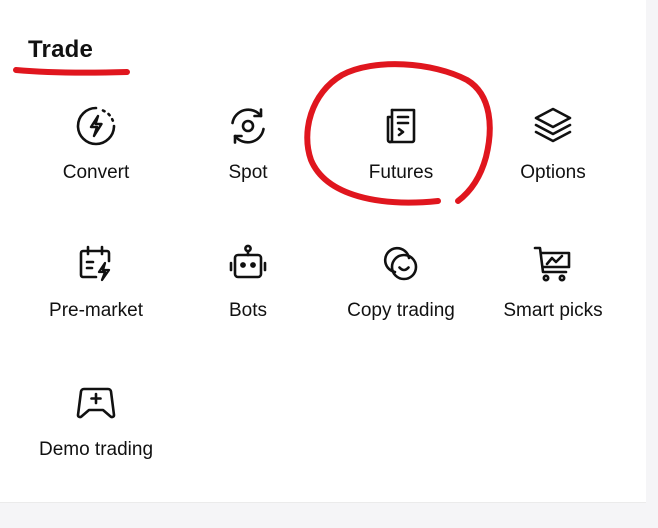 This screenshot has height=528, width=658. Describe the element at coordinates (553, 172) in the screenshot. I see `tile-options-label: Options` at that location.